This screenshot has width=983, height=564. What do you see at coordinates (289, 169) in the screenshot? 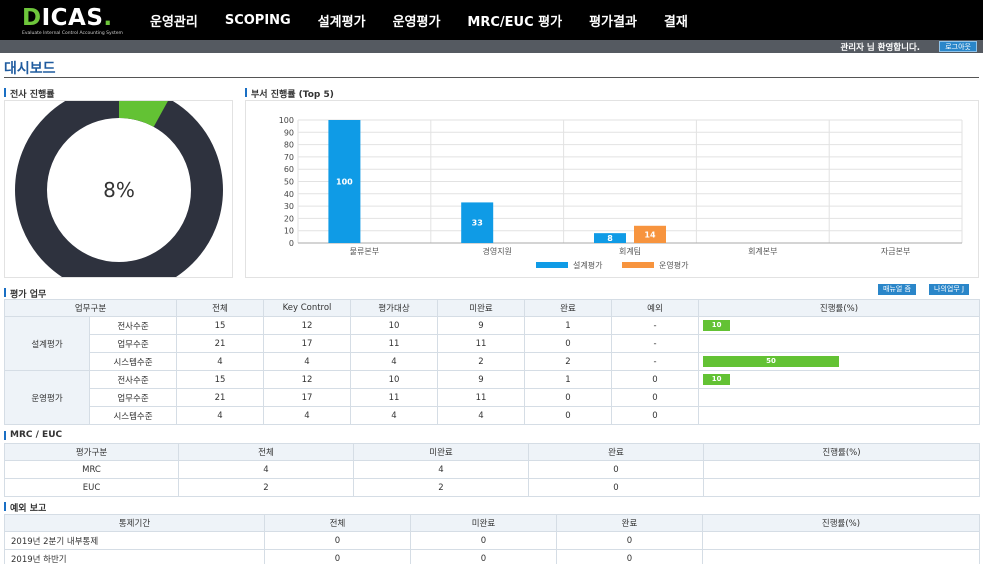
I see `y-tick-label: 60` at bounding box center [289, 169].